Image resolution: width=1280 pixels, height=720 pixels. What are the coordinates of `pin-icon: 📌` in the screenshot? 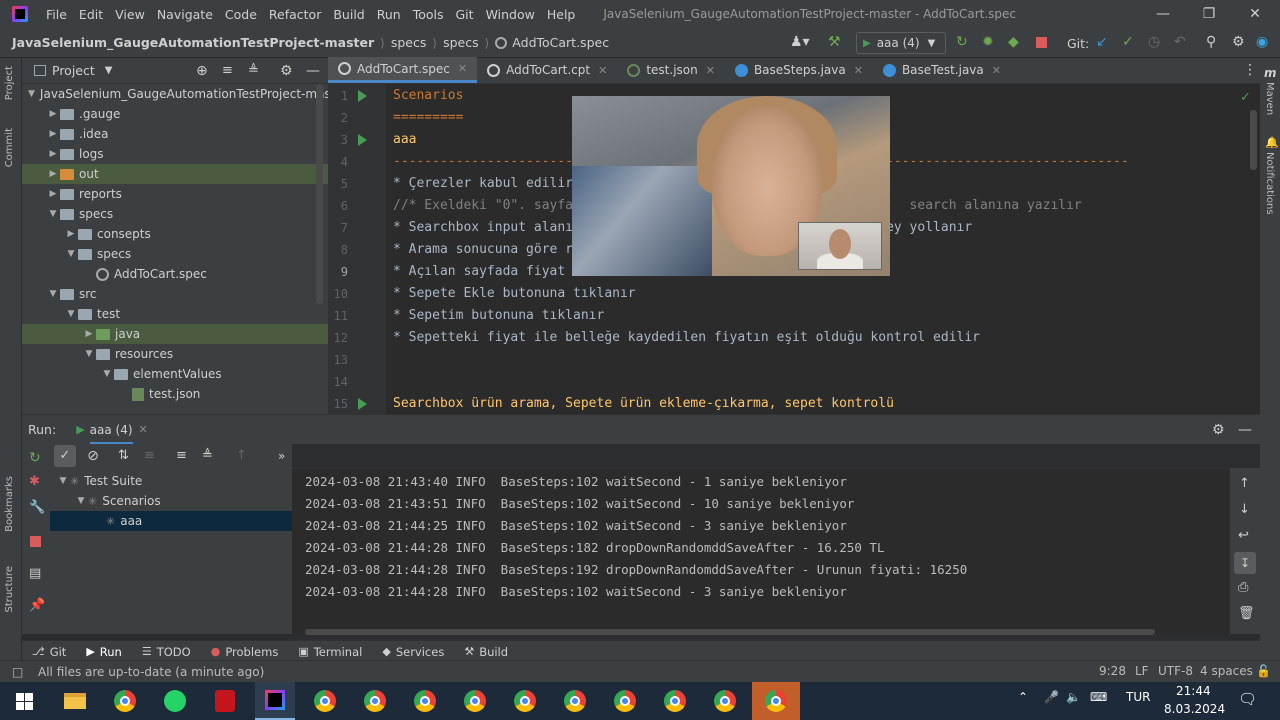 It's located at (37, 605).